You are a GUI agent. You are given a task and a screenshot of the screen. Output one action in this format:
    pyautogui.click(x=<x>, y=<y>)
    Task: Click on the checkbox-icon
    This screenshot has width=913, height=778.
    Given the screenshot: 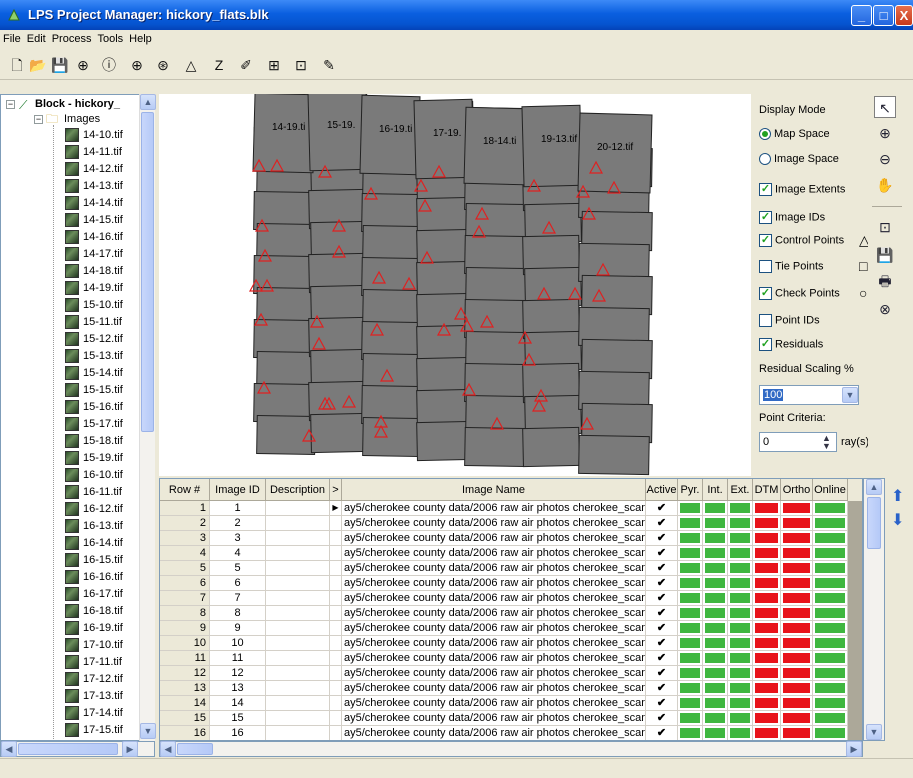 What is the action you would take?
    pyautogui.click(x=765, y=320)
    